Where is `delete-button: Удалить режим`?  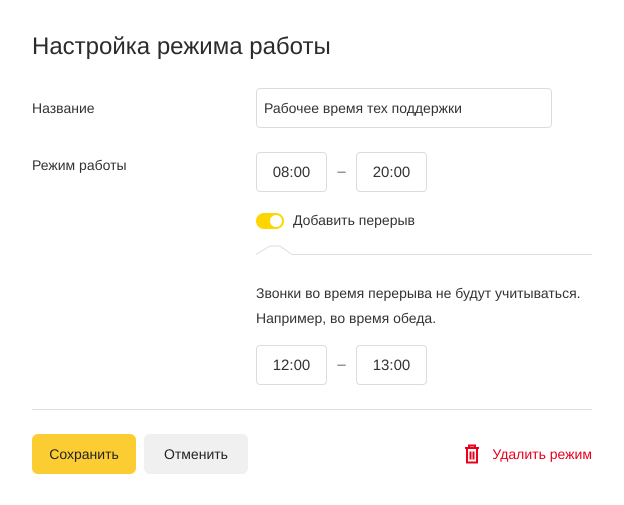 delete-button: Удалить режим is located at coordinates (528, 454).